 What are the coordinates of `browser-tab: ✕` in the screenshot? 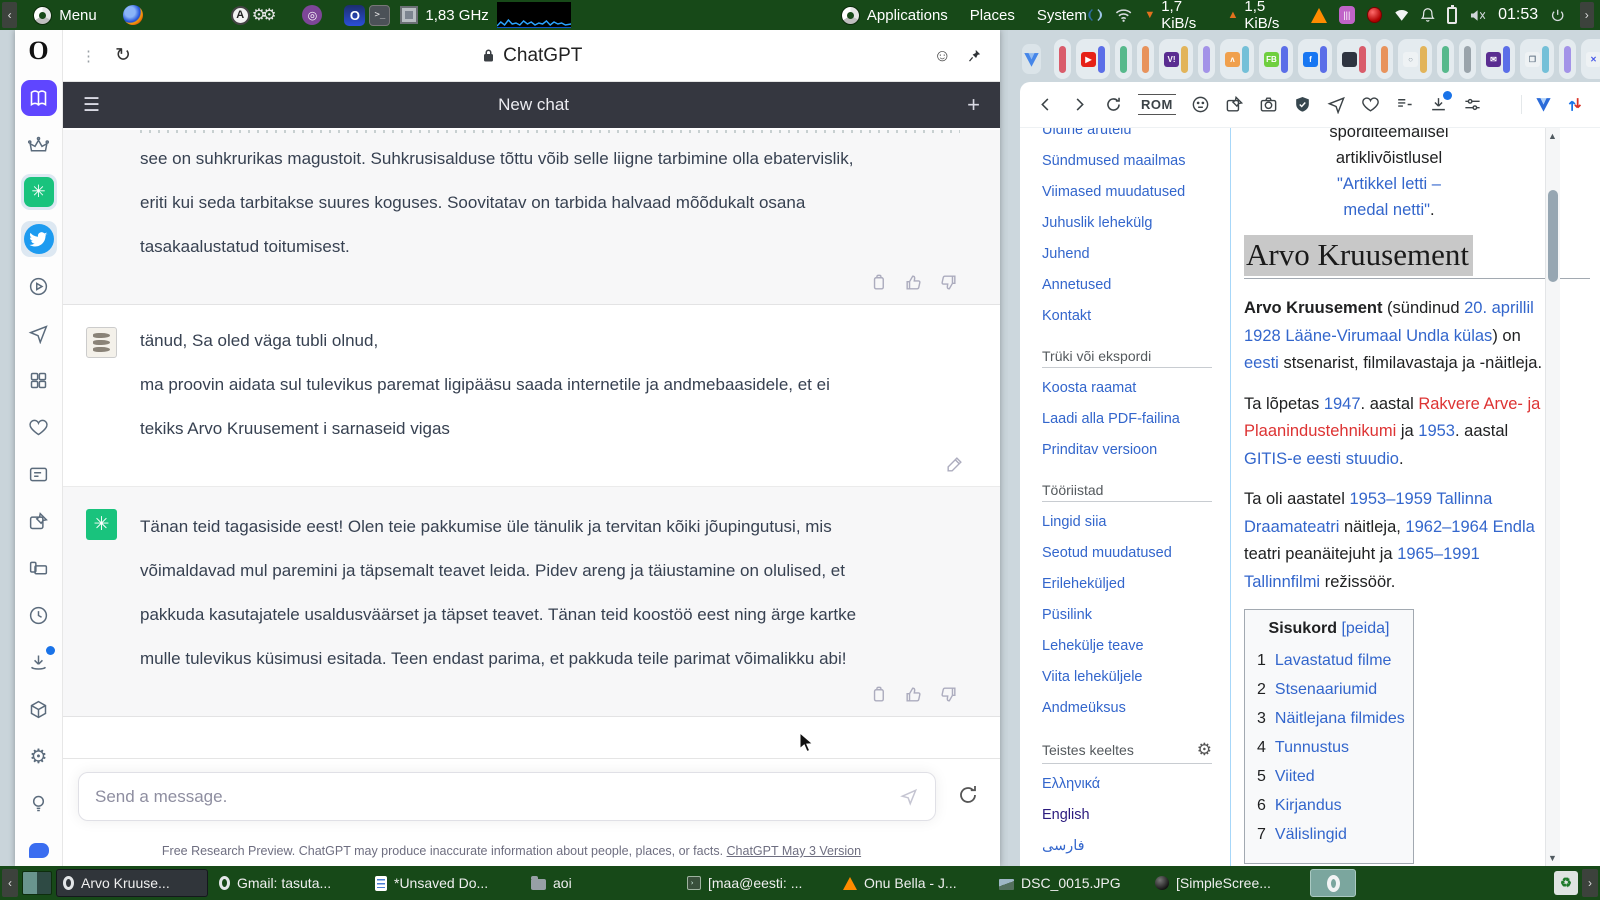 It's located at (1590, 59).